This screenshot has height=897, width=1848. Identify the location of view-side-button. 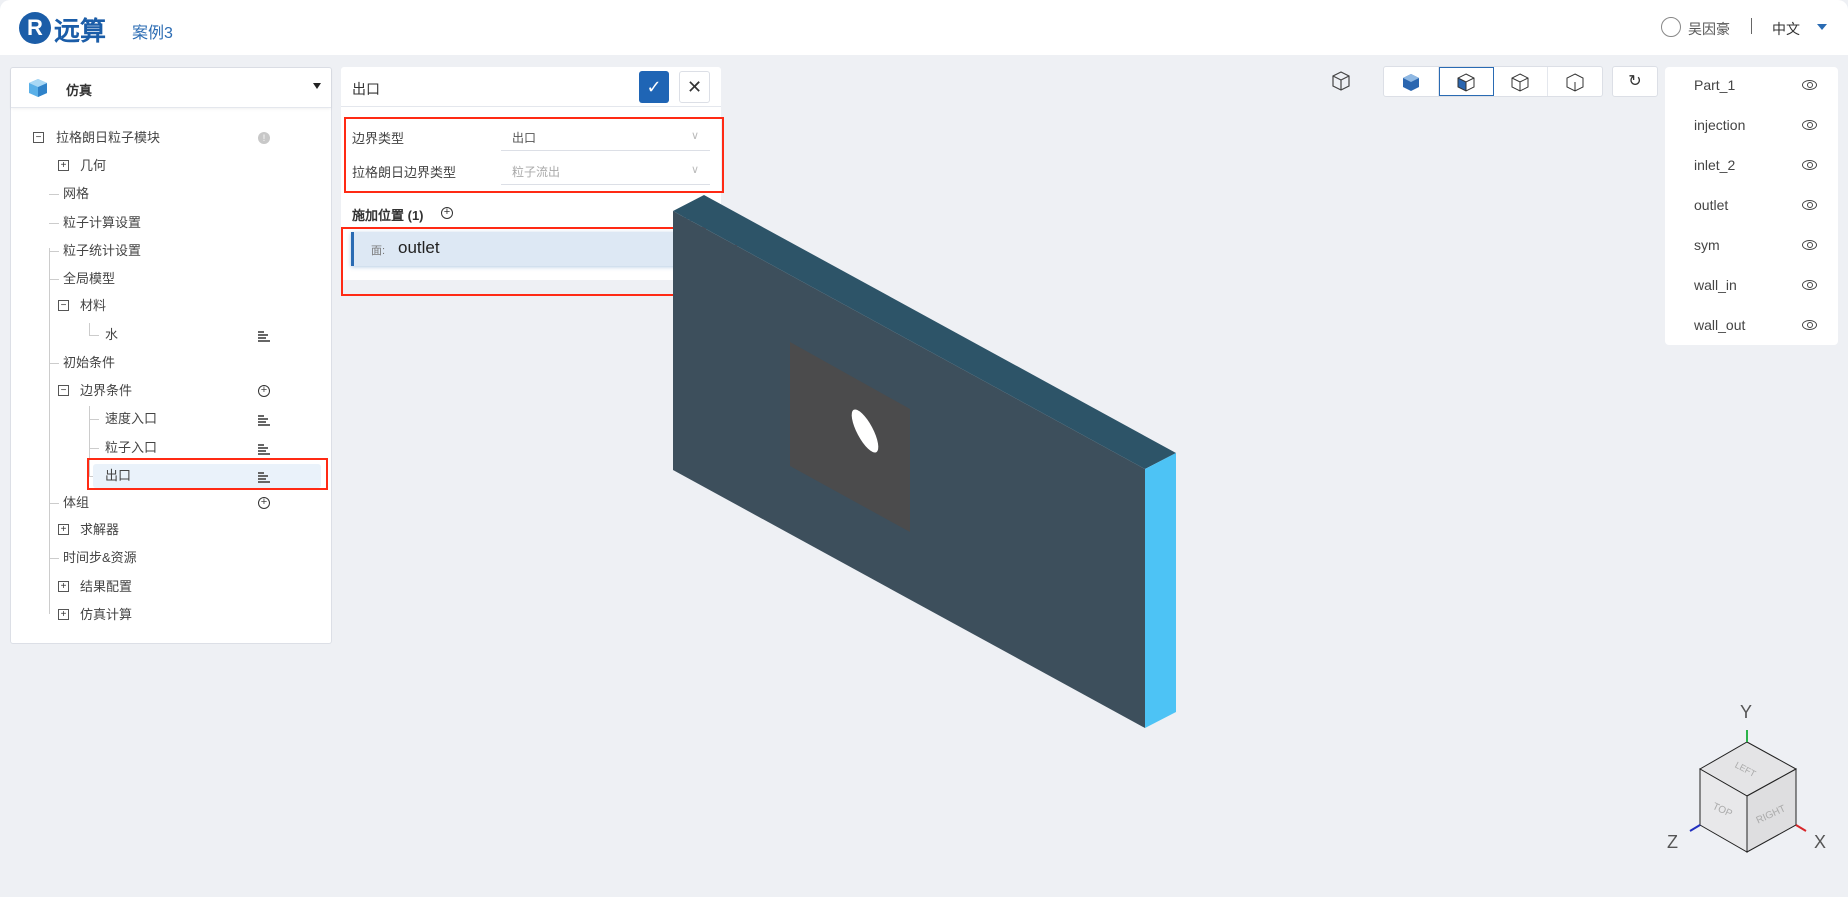
(1521, 81).